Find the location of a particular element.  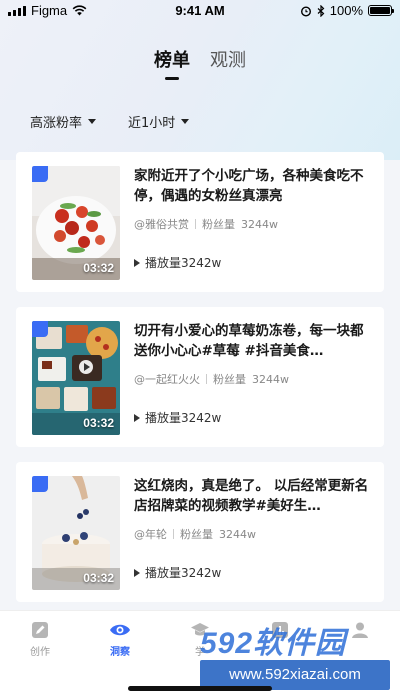

filter-sort-dropdown: 高涨粉率 is located at coordinates (63, 121).